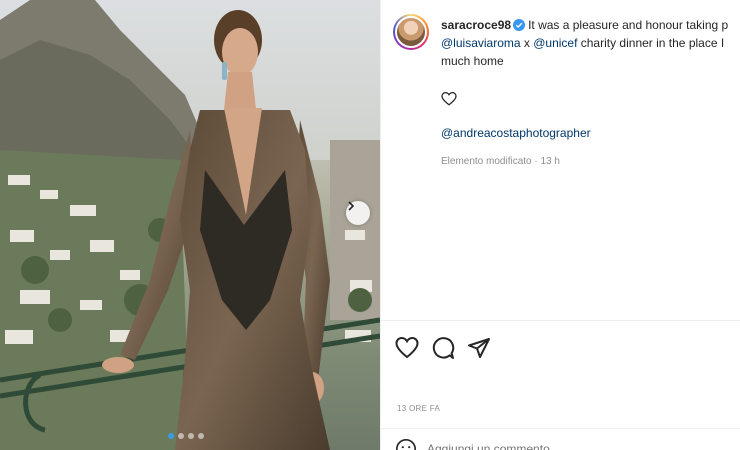 This screenshot has width=740, height=450. I want to click on action-bar, so click(443, 348).